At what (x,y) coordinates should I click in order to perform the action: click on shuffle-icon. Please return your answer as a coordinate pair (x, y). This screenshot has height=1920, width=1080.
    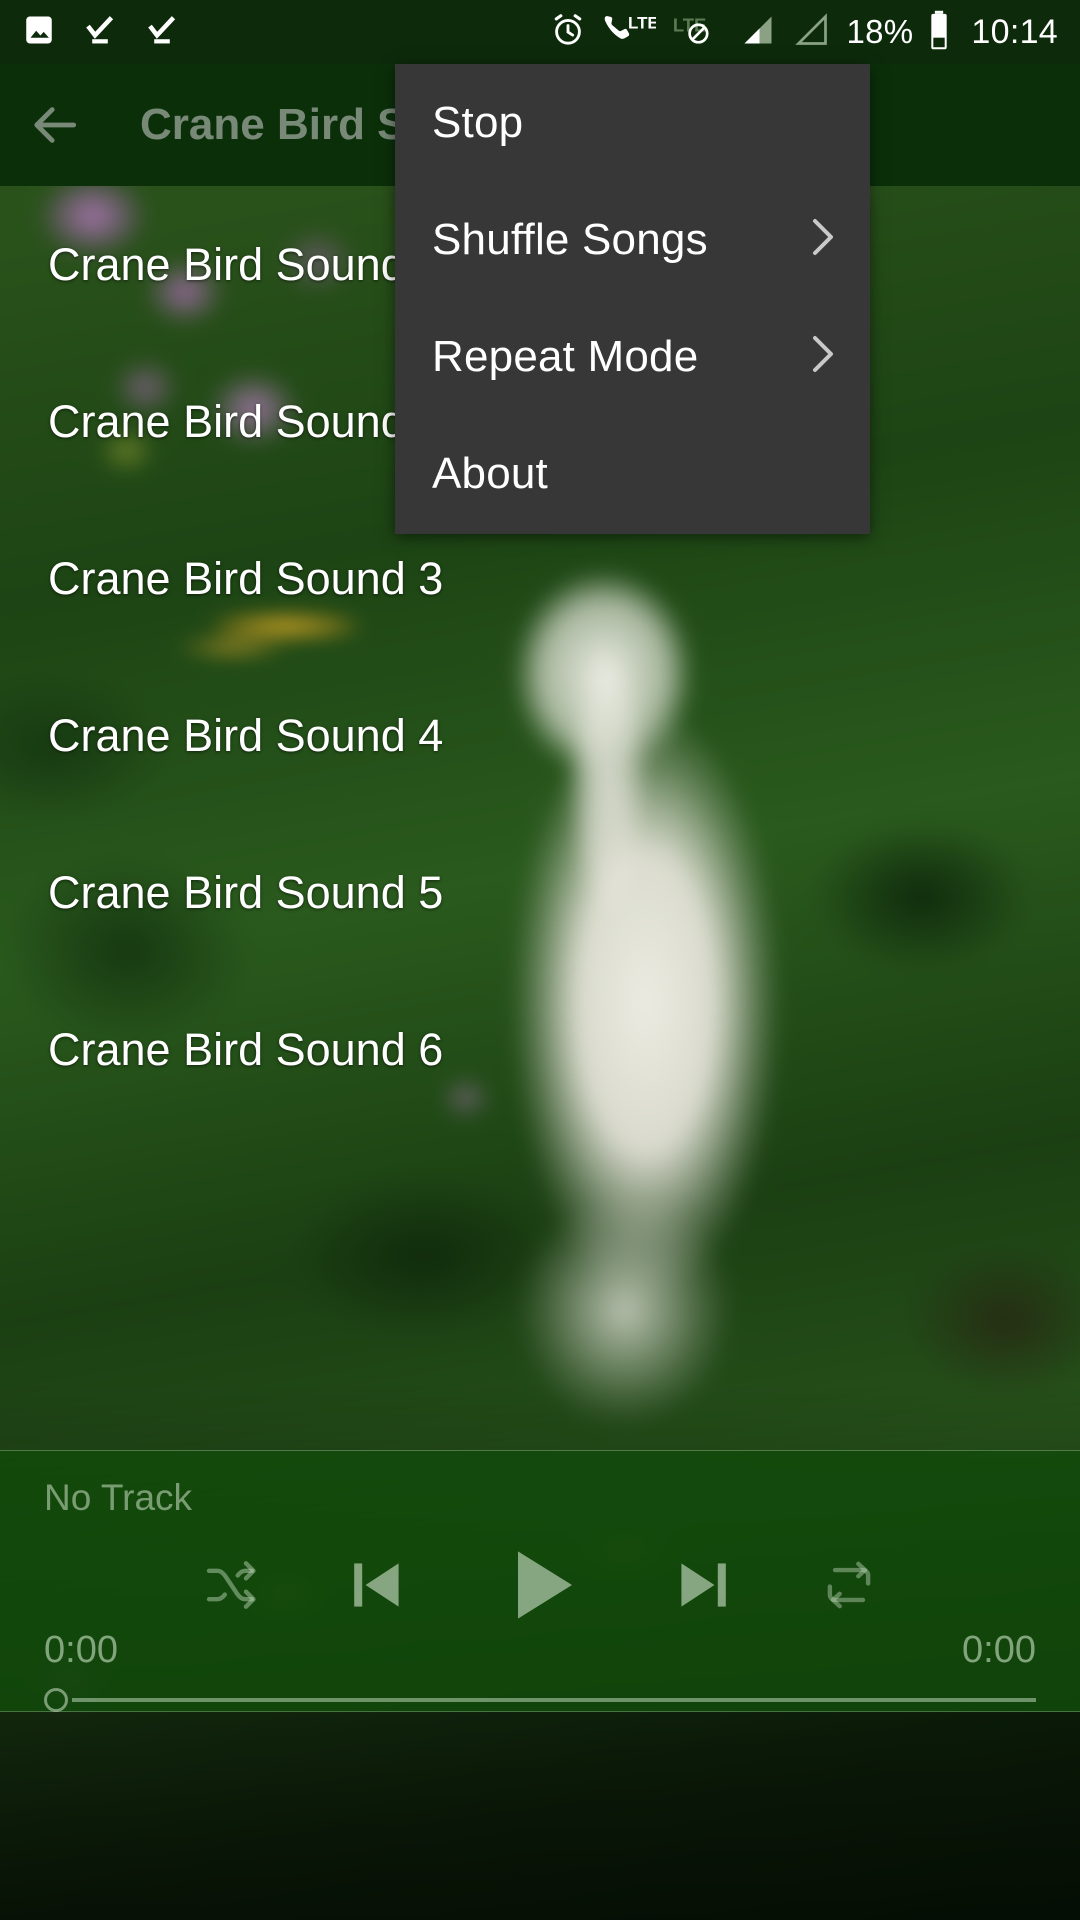
    Looking at the image, I should click on (231, 1585).